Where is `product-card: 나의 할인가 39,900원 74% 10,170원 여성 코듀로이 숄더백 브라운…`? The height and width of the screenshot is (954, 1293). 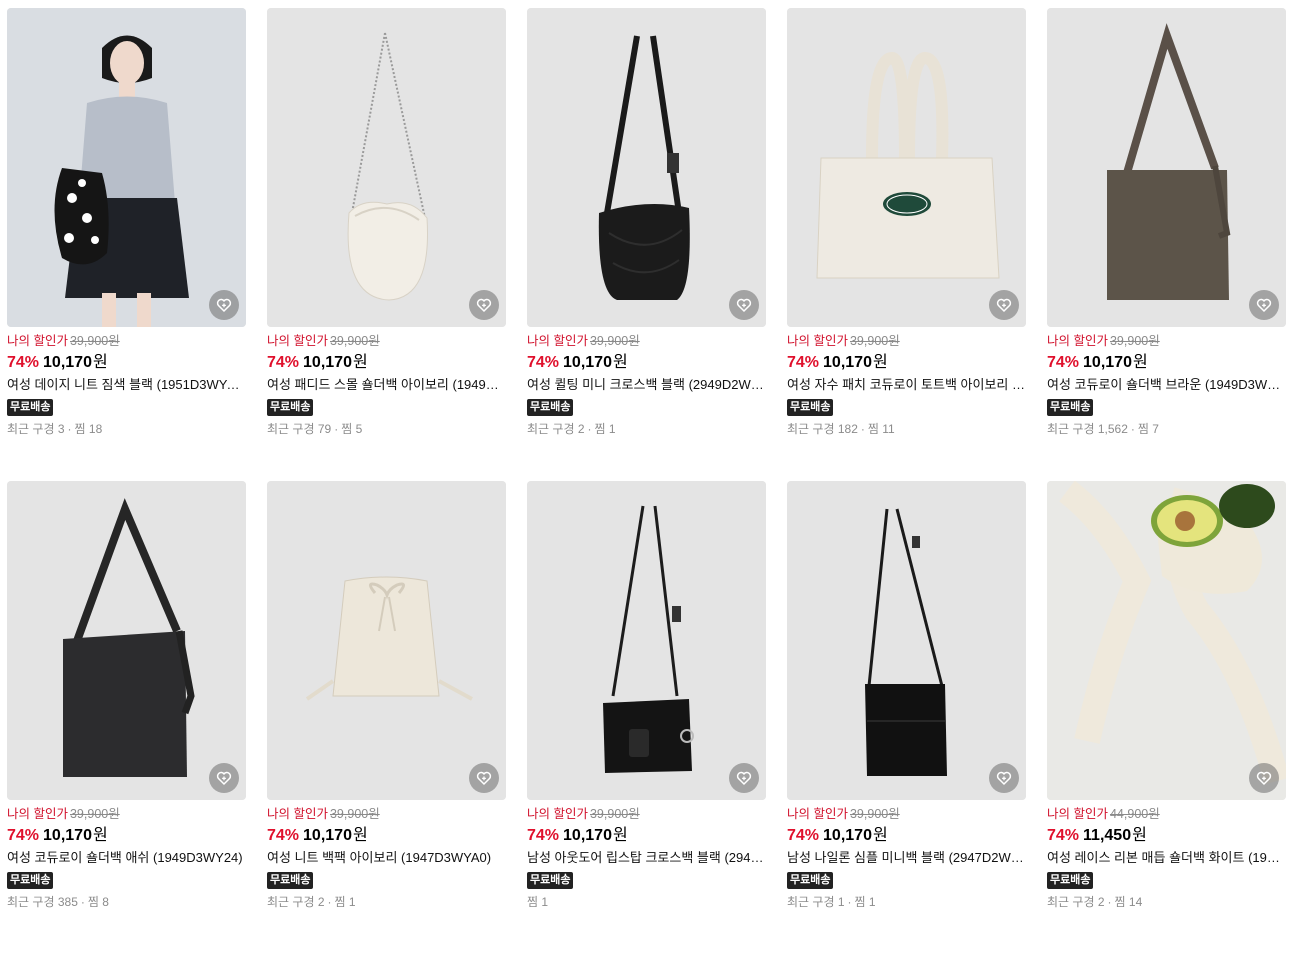
product-card: 나의 할인가 39,900원 74% 10,170원 여성 코듀로이 숄더백 브라운… is located at coordinates (1166, 244).